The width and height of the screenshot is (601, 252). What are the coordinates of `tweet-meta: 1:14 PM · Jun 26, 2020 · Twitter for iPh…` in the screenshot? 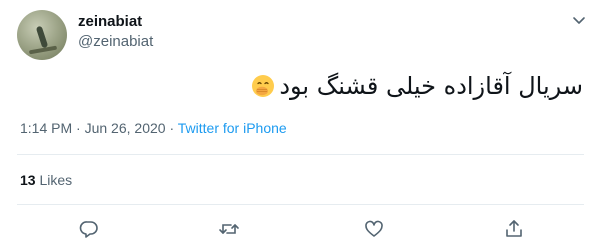 It's located at (153, 128).